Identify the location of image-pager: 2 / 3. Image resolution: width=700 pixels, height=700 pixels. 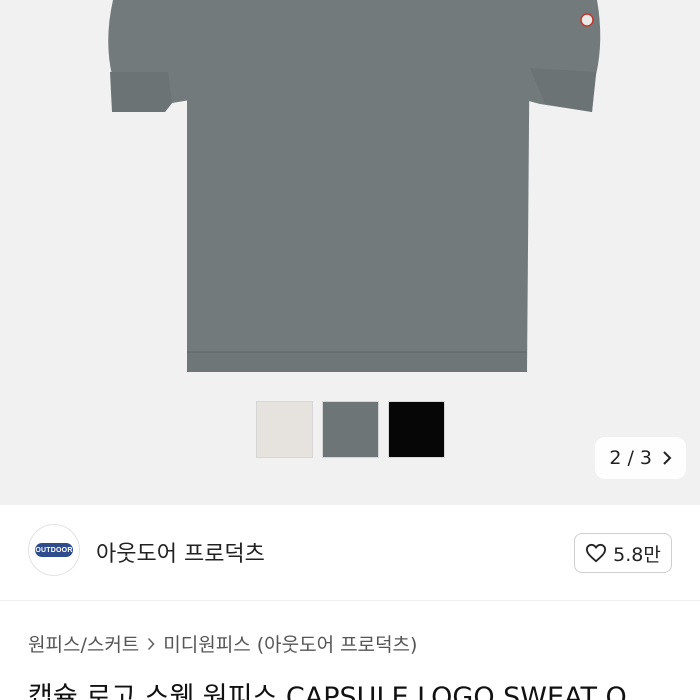
(640, 458).